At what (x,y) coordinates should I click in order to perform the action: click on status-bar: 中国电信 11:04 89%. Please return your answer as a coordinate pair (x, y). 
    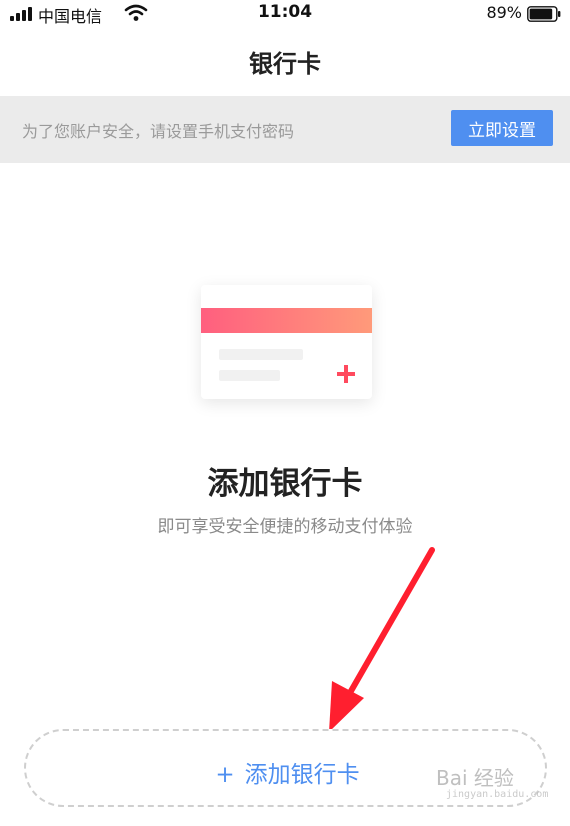
    Looking at the image, I should click on (285, 13).